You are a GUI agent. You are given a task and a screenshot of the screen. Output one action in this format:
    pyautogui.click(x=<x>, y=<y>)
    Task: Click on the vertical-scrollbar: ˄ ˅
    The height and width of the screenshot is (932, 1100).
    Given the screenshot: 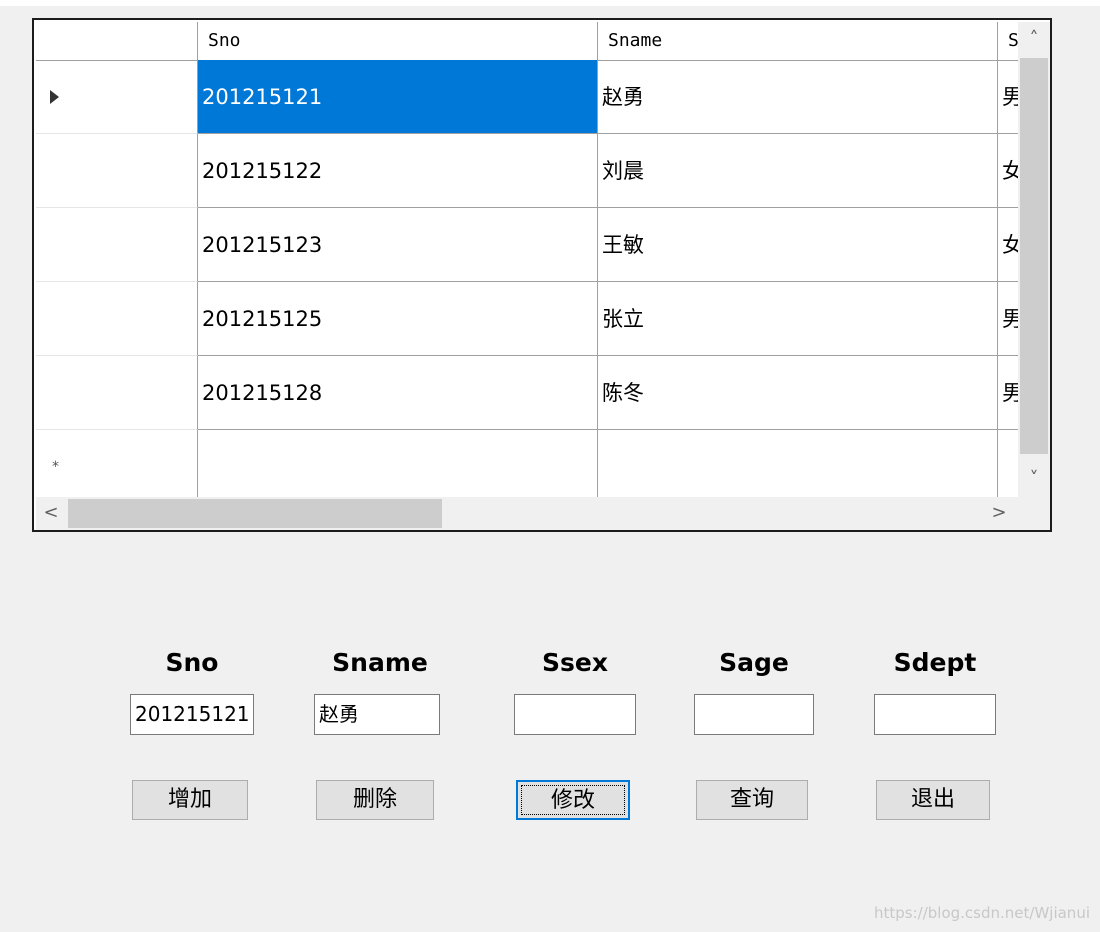 What is the action you would take?
    pyautogui.click(x=1034, y=259)
    